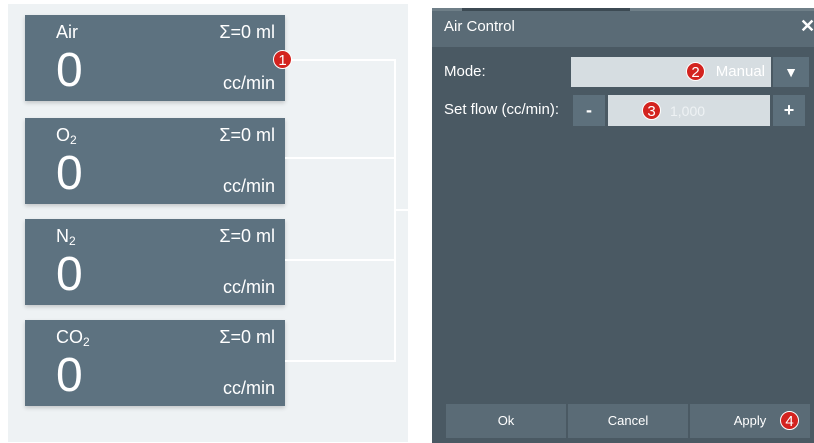 This screenshot has height=443, width=814. What do you see at coordinates (789, 110) in the screenshot?
I see `increment-button: +` at bounding box center [789, 110].